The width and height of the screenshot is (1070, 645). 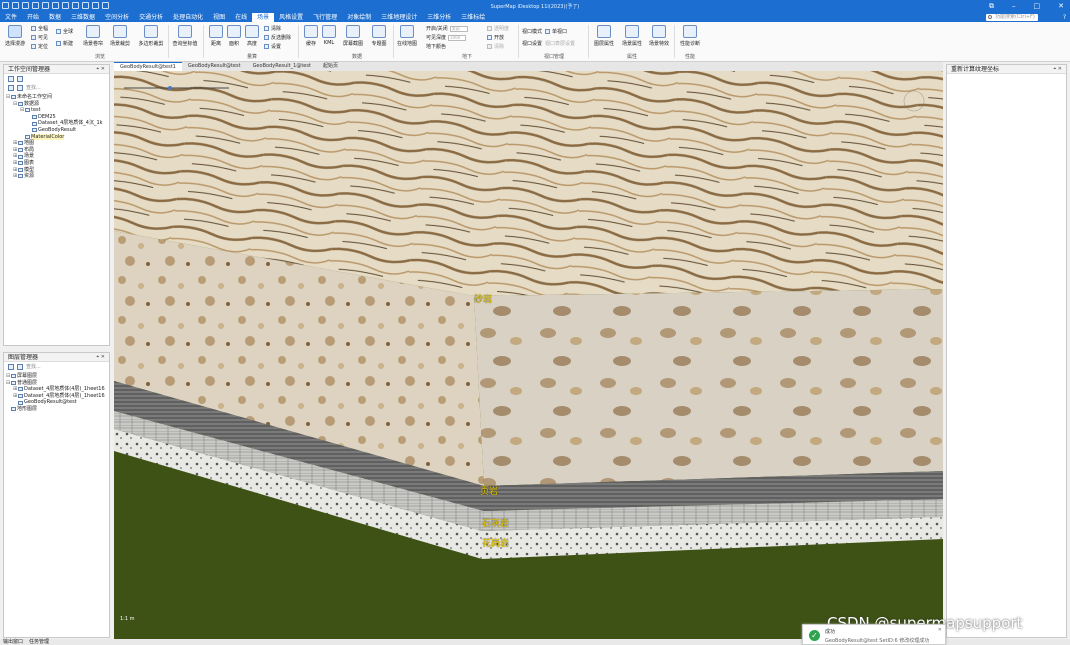 What do you see at coordinates (1061, 6) in the screenshot?
I see `close-button: ✕` at bounding box center [1061, 6].